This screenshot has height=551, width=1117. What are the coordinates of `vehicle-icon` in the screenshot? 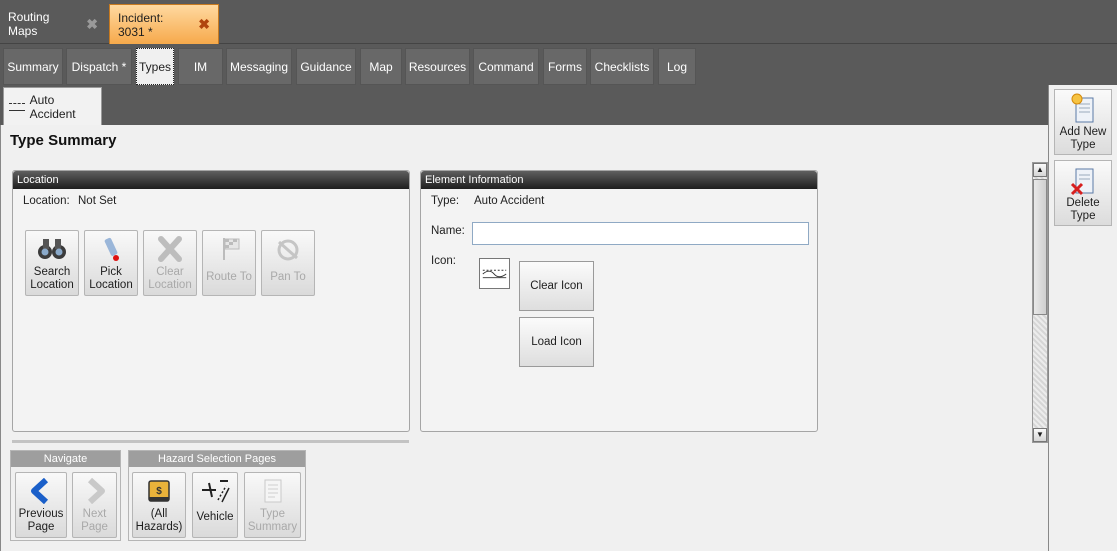 It's located at (216, 491).